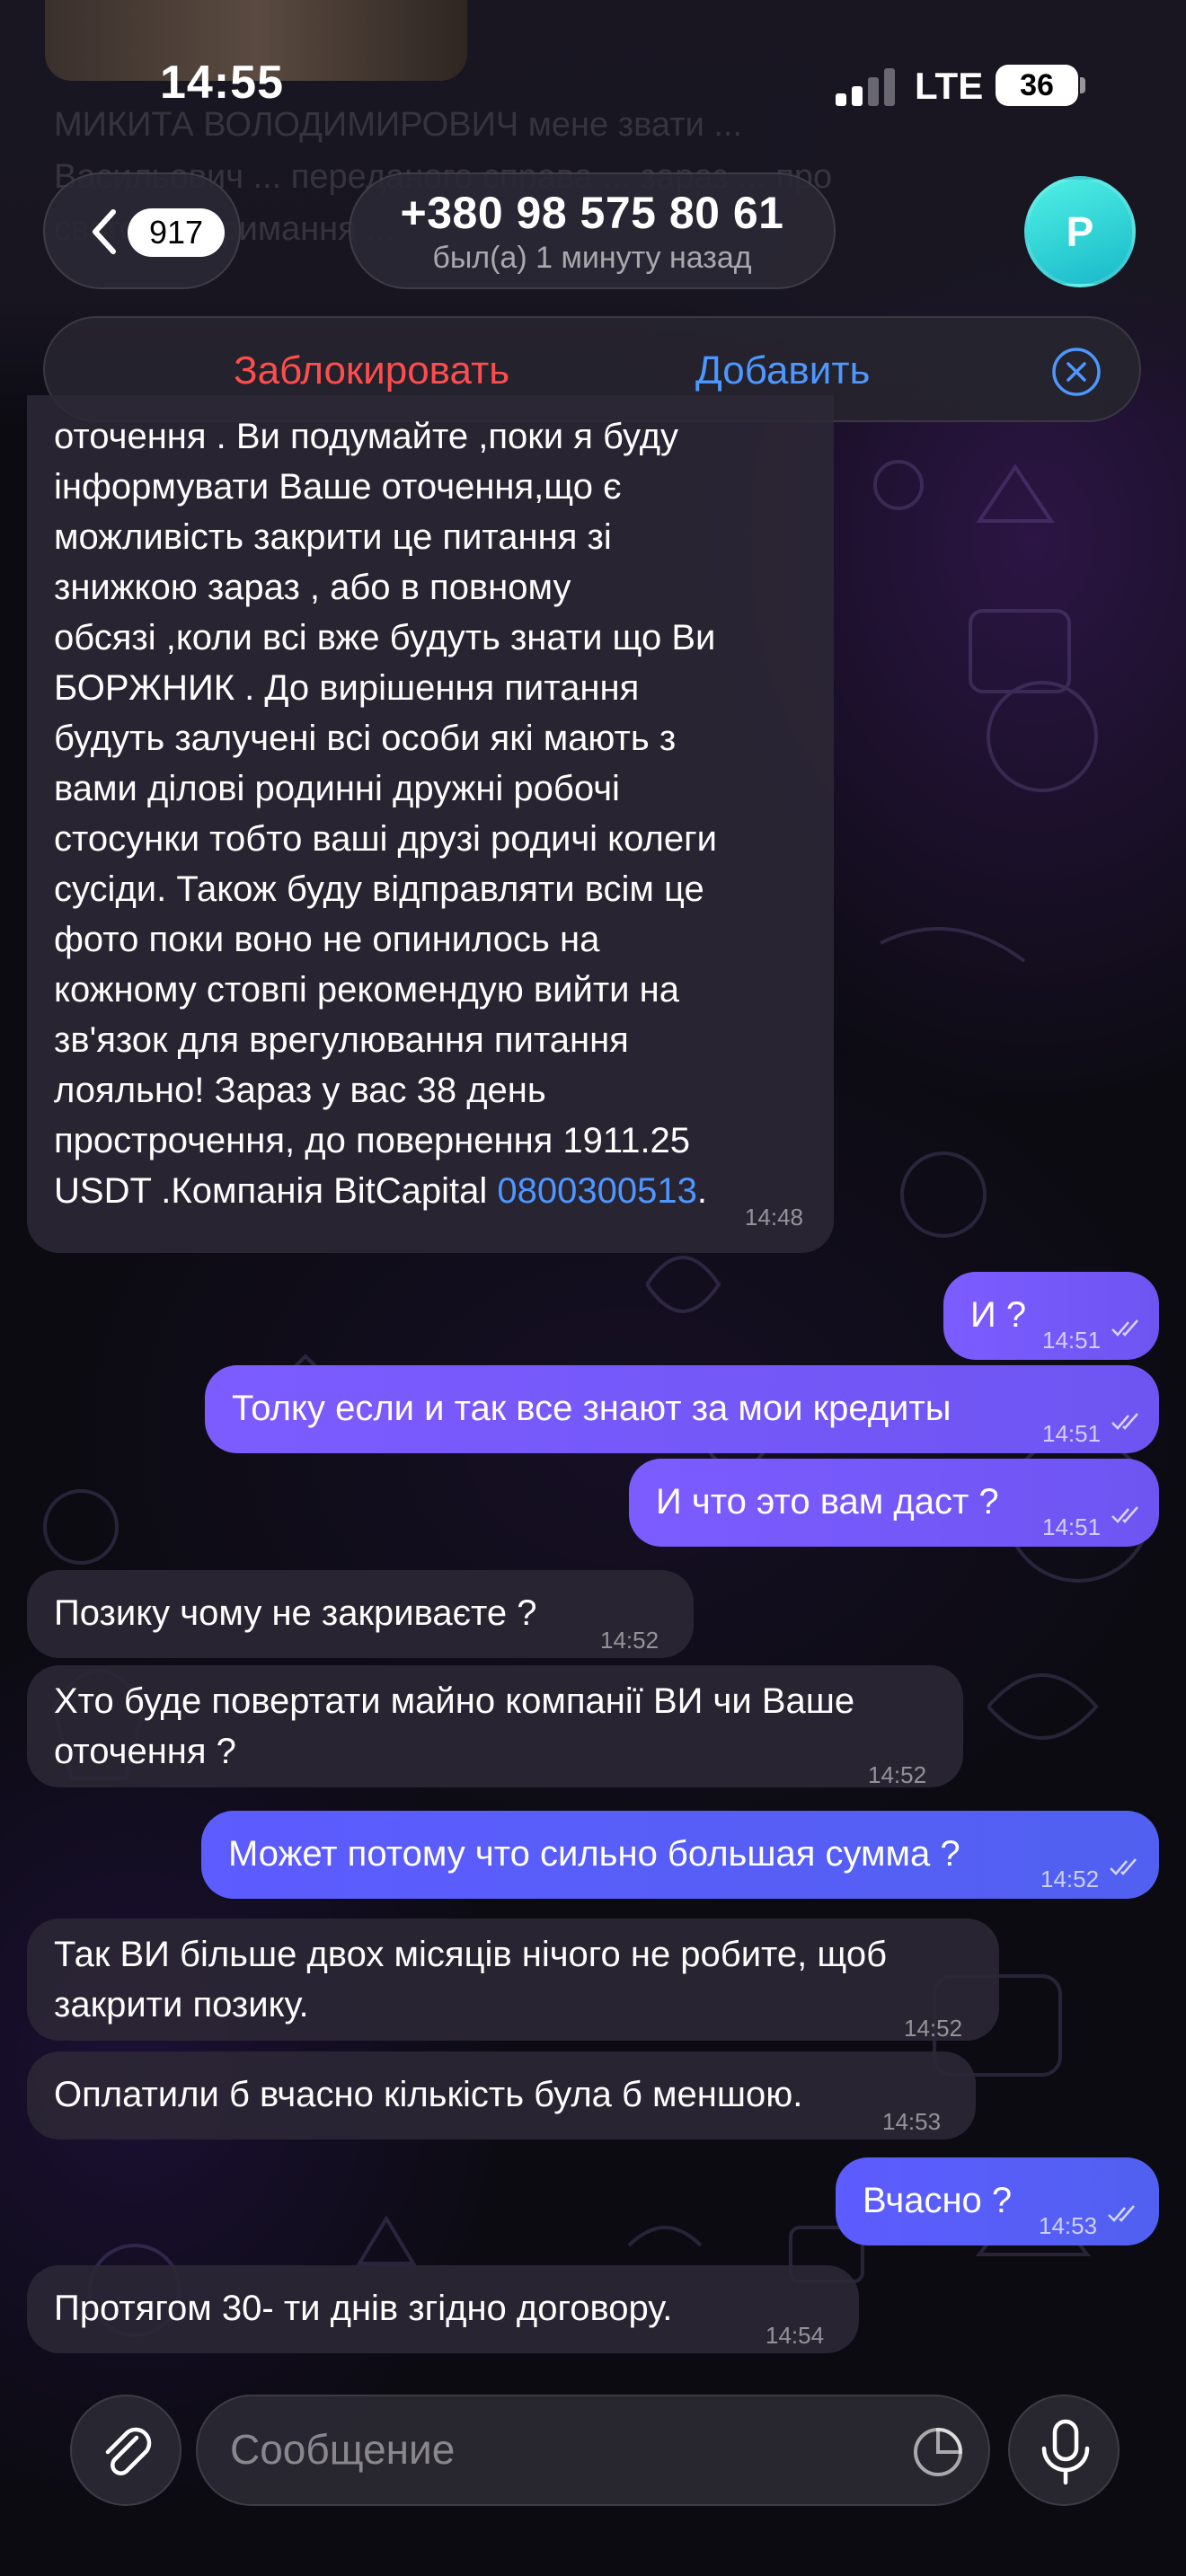 The image size is (1186, 2576). What do you see at coordinates (222, 83) in the screenshot?
I see `status-time: 14:55` at bounding box center [222, 83].